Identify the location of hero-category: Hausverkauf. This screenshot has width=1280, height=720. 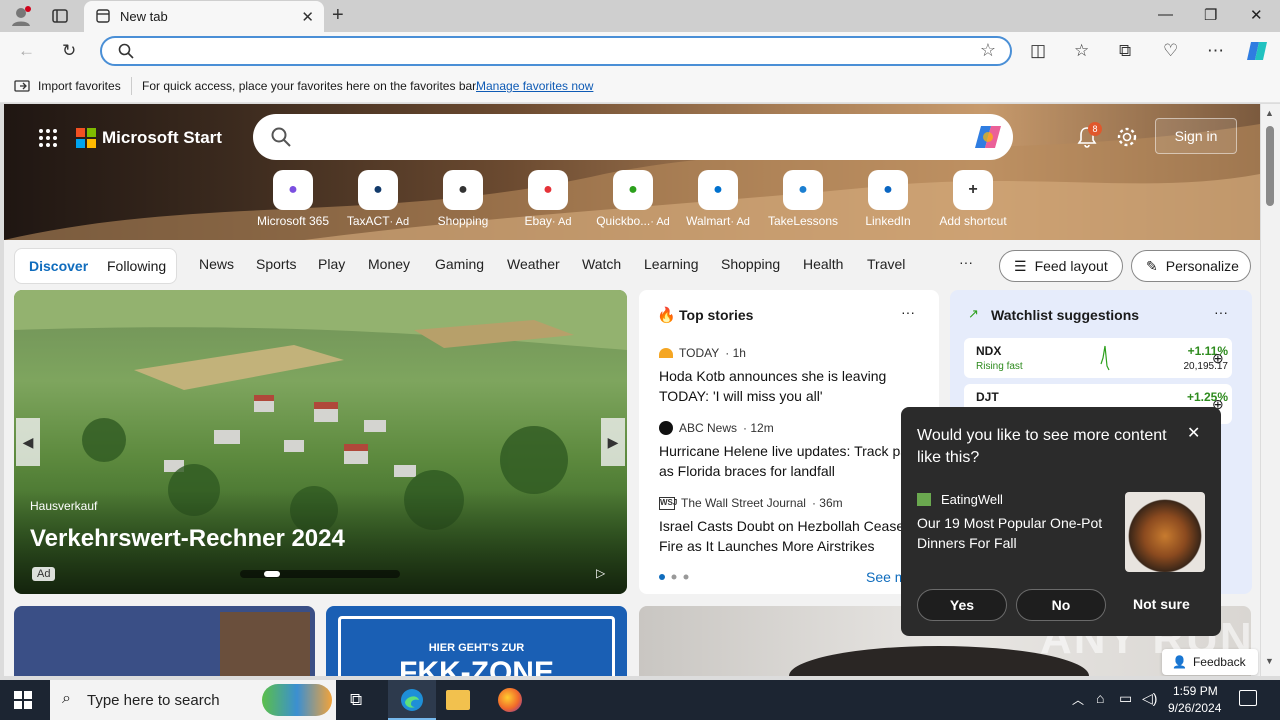
(64, 506).